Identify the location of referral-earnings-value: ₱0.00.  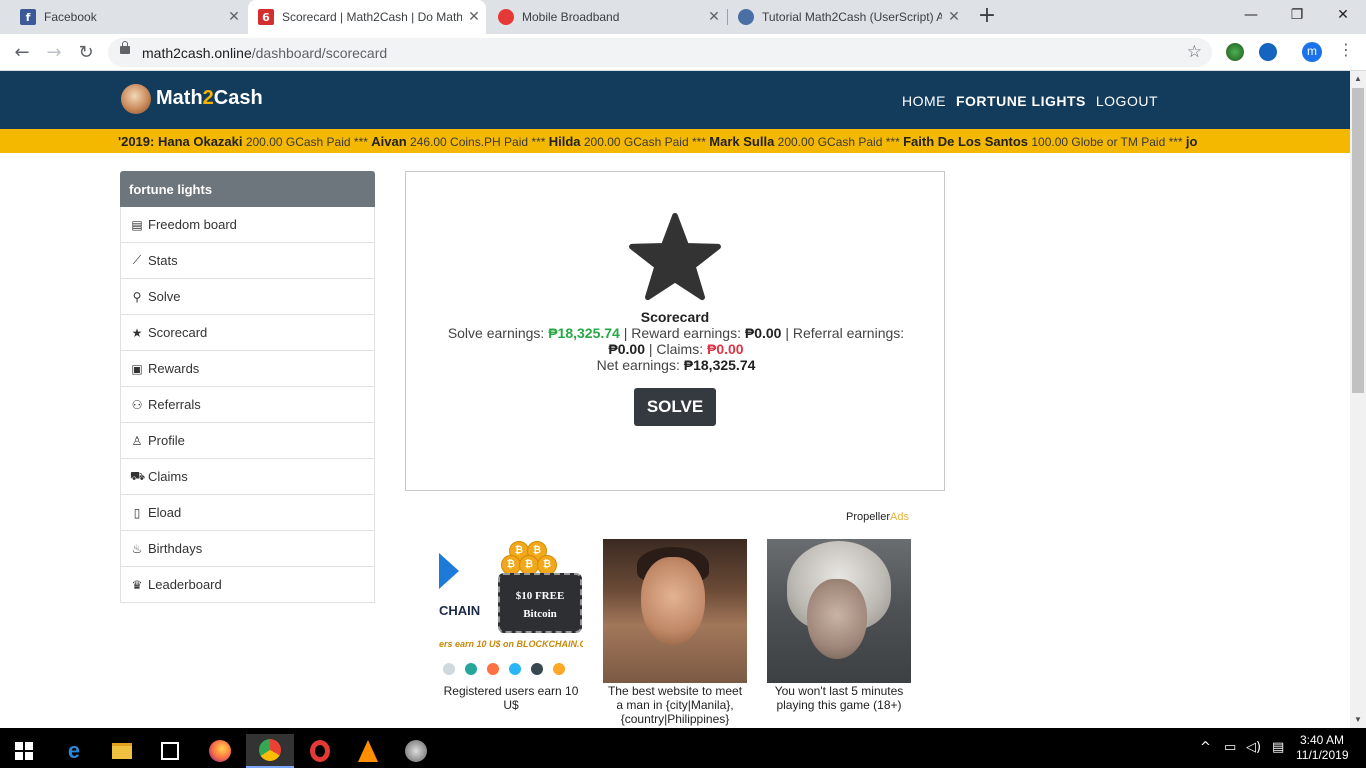
(626, 349).